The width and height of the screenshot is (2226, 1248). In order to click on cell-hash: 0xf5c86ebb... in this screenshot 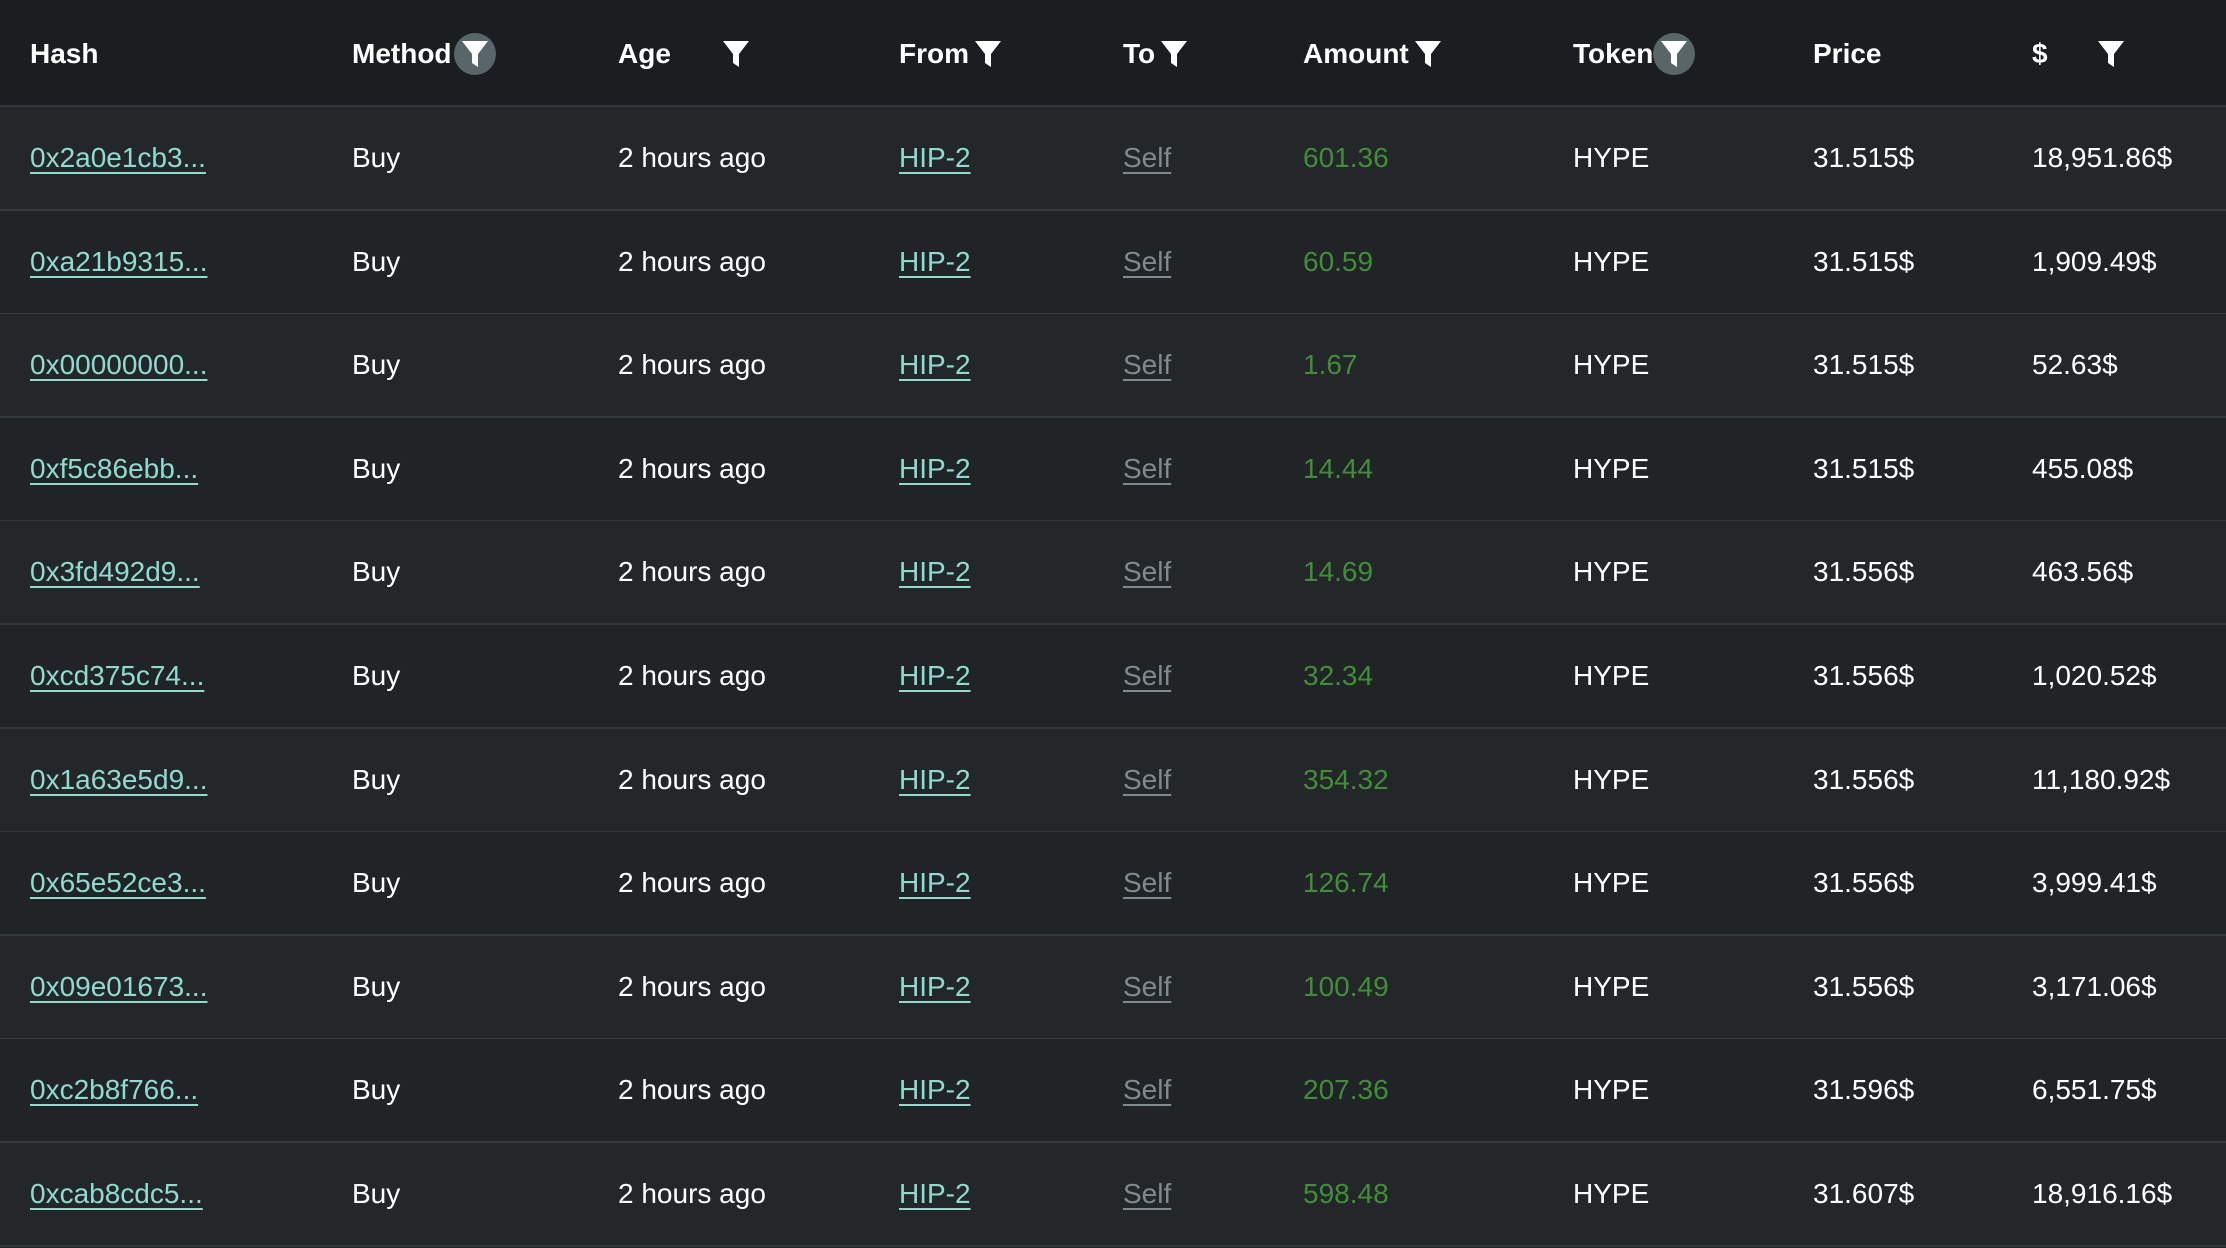, I will do `click(114, 469)`.